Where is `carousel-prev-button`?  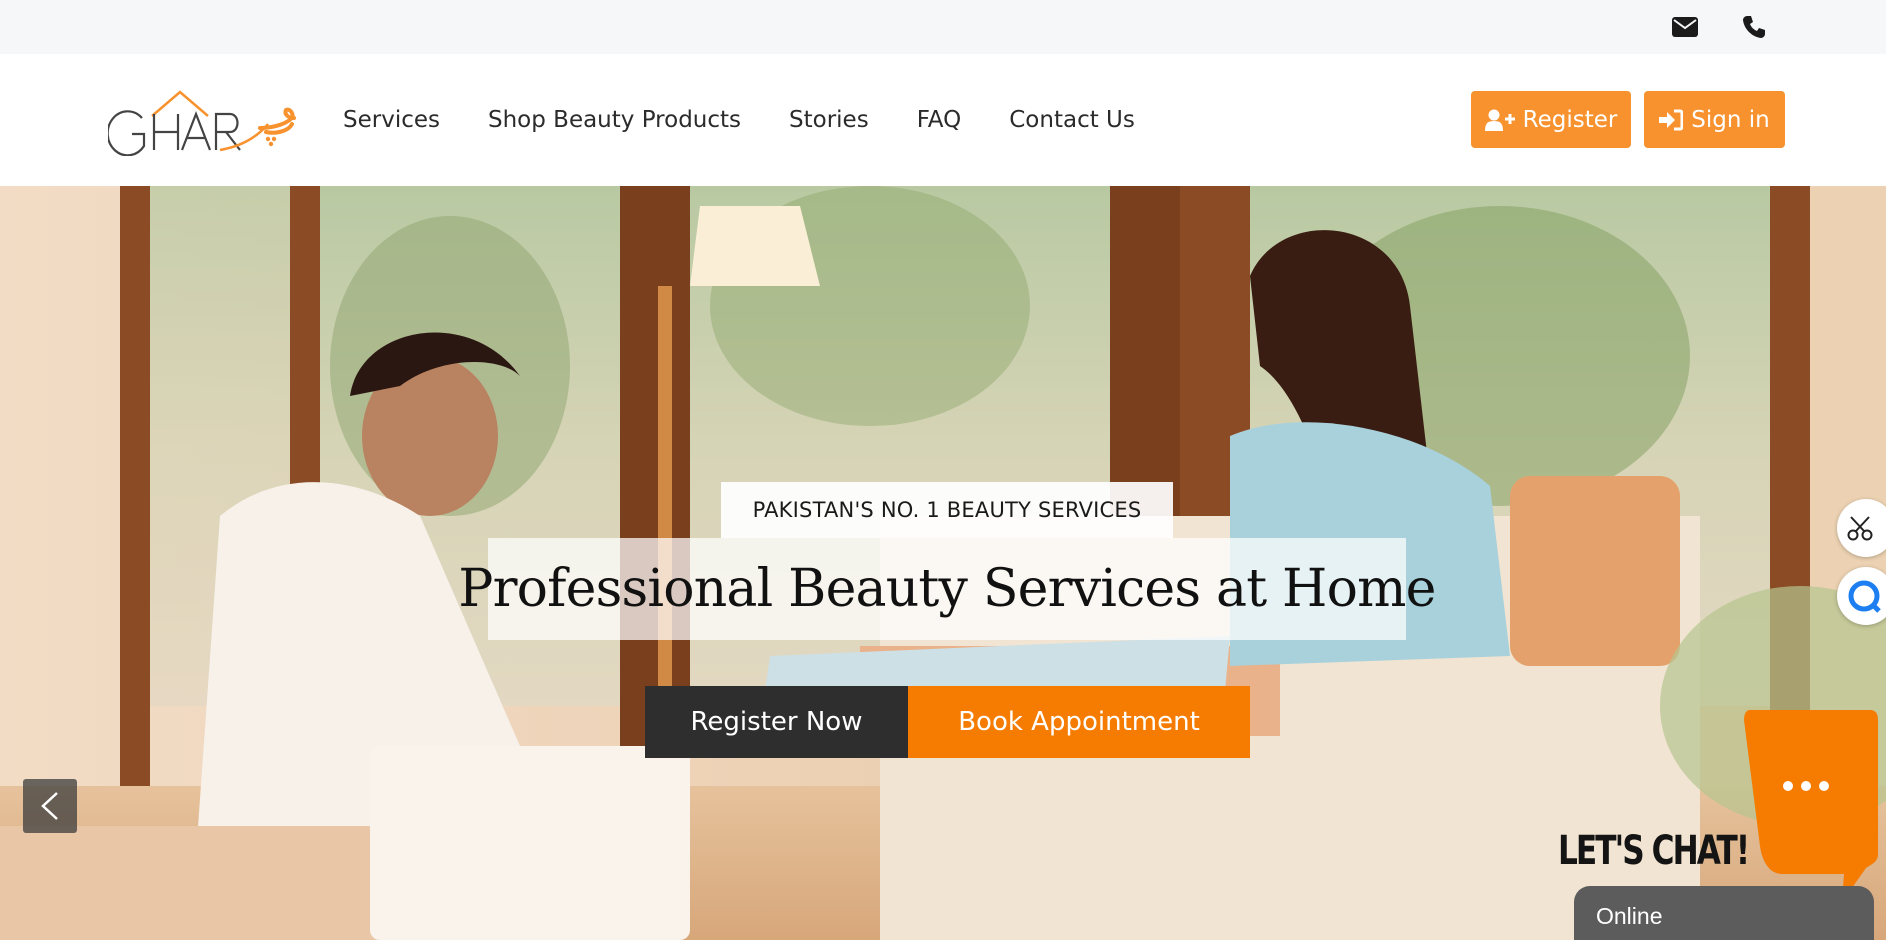
carousel-prev-button is located at coordinates (50, 806).